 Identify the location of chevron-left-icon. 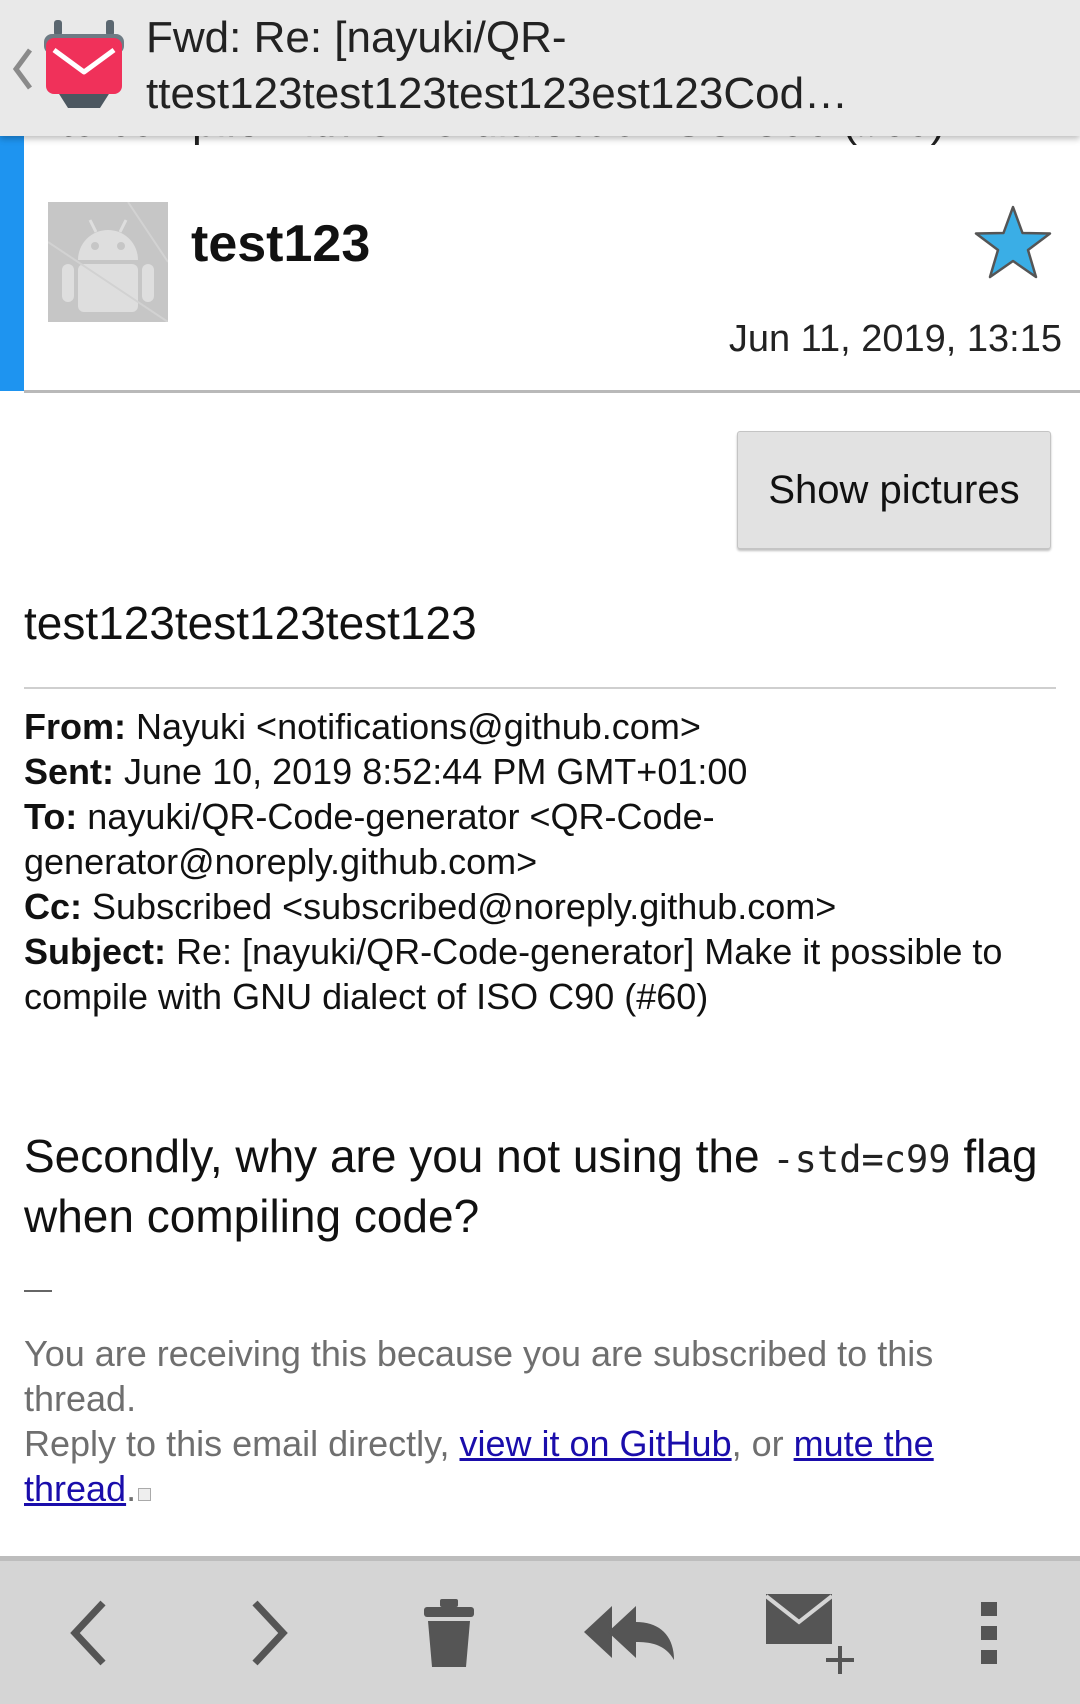
(23, 69).